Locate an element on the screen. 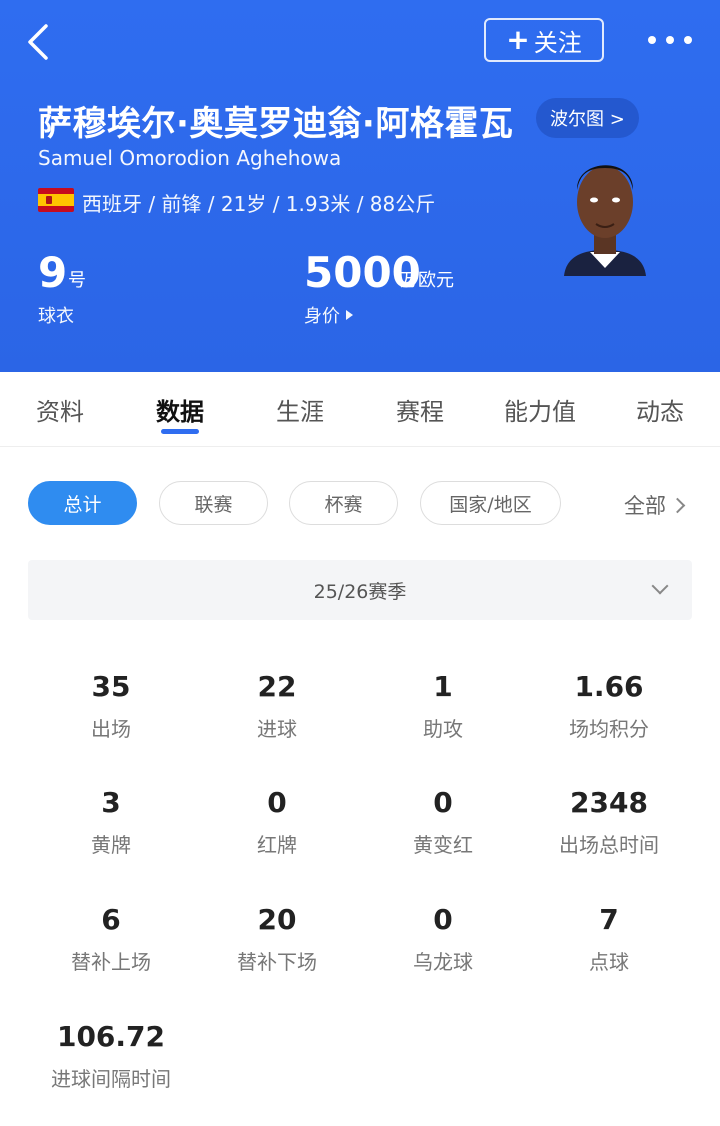 The height and width of the screenshot is (1126, 720). stat-label: 助攻 is located at coordinates (443, 729).